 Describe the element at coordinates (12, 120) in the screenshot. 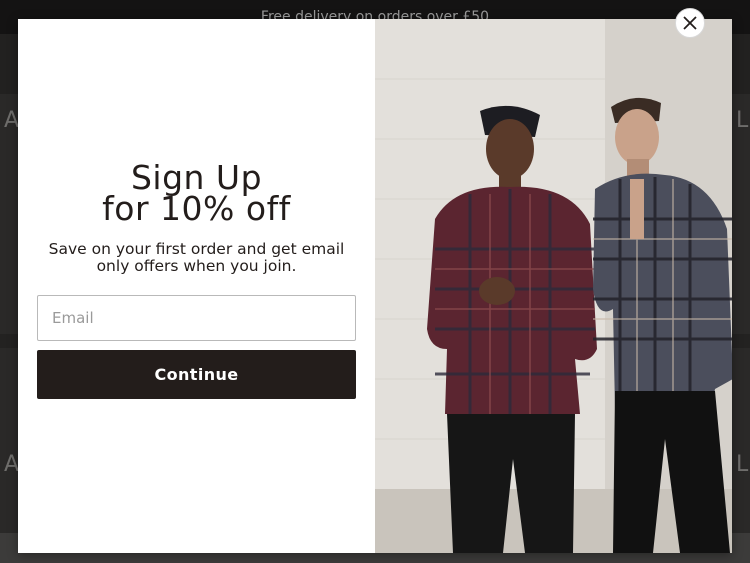

I see `background-text-left-1: A` at that location.